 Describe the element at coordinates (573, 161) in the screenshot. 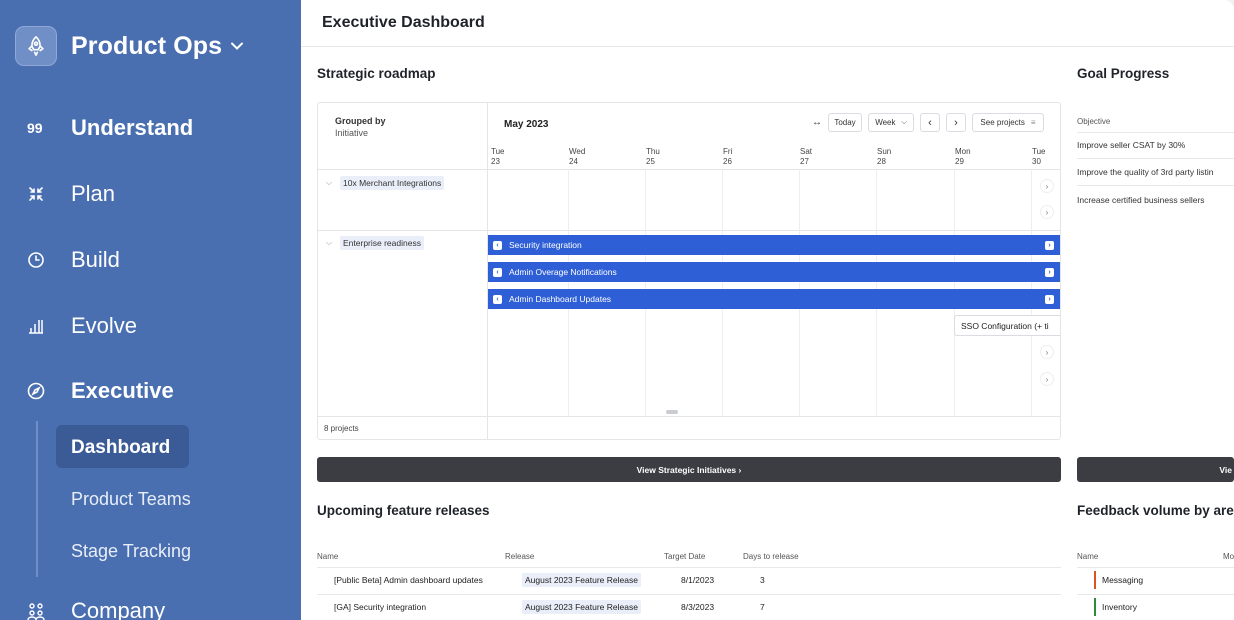

I see `day-date: 24` at that location.